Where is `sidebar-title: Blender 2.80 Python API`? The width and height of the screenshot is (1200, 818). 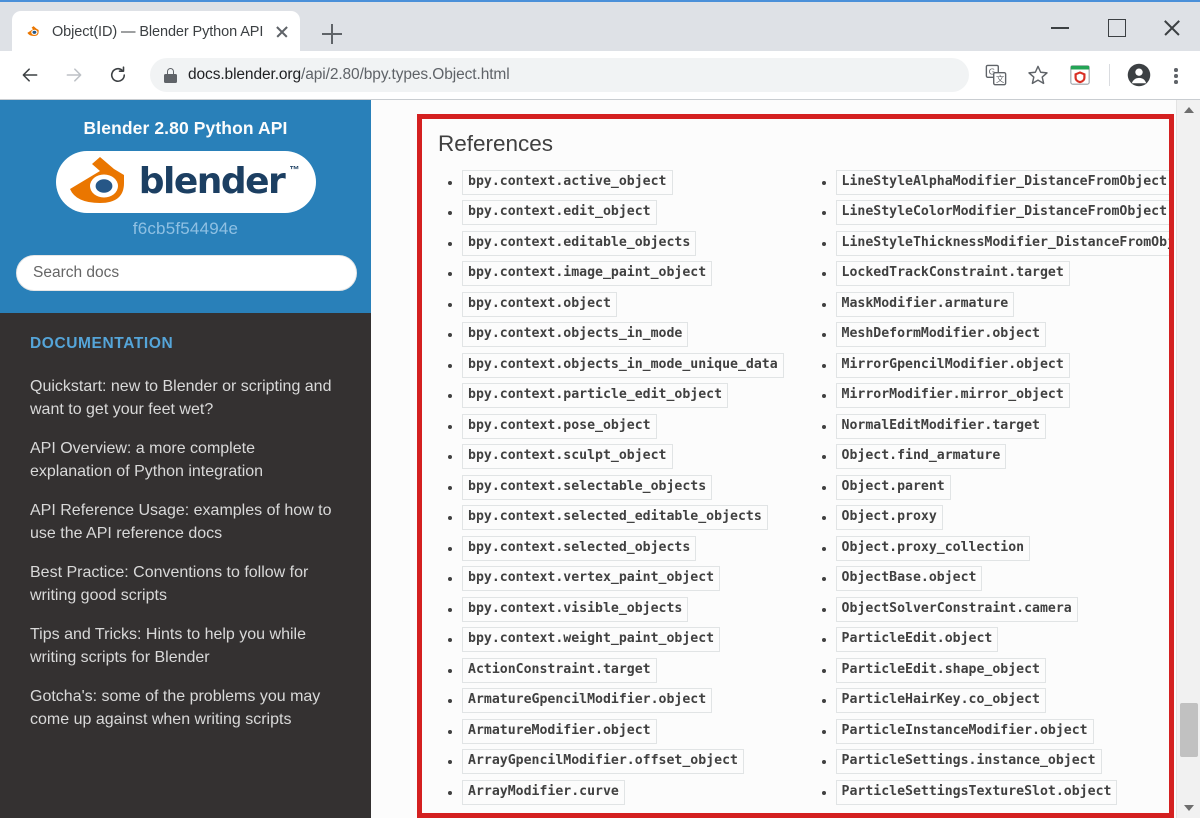
sidebar-title: Blender 2.80 Python API is located at coordinates (185, 128).